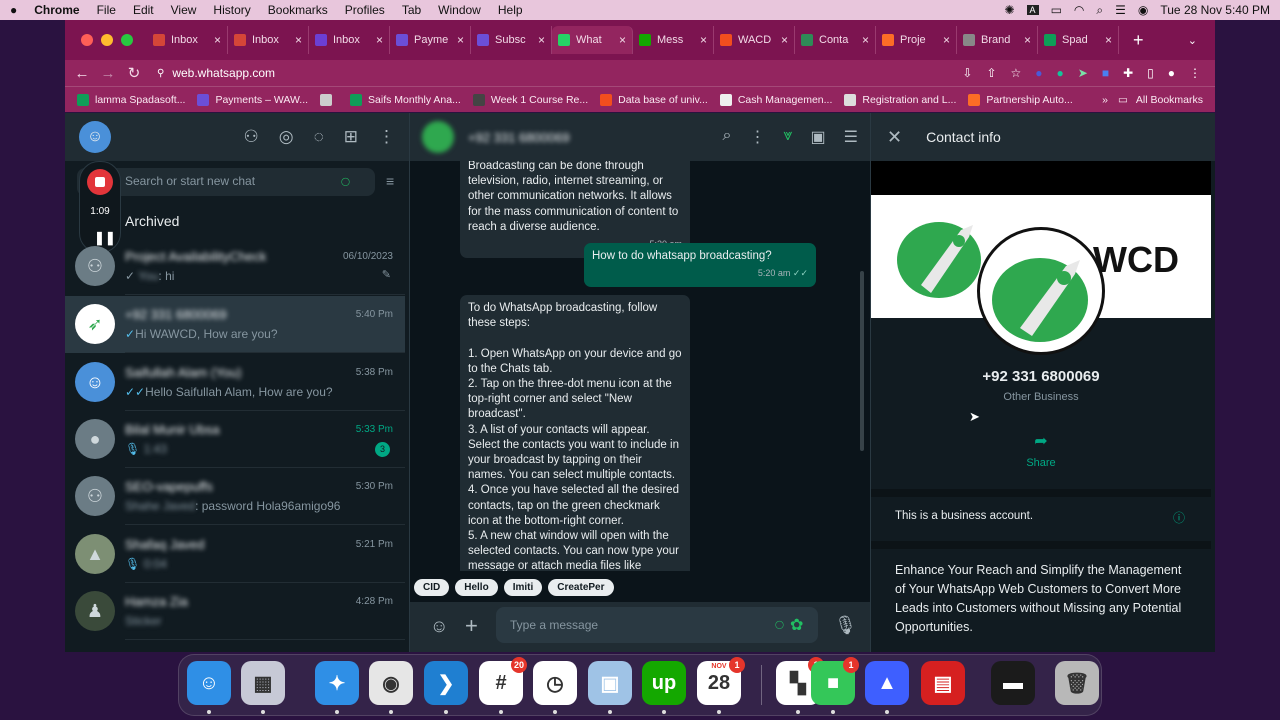 Image resolution: width=1280 pixels, height=720 pixels. I want to click on preview-icon: ▣, so click(610, 687).